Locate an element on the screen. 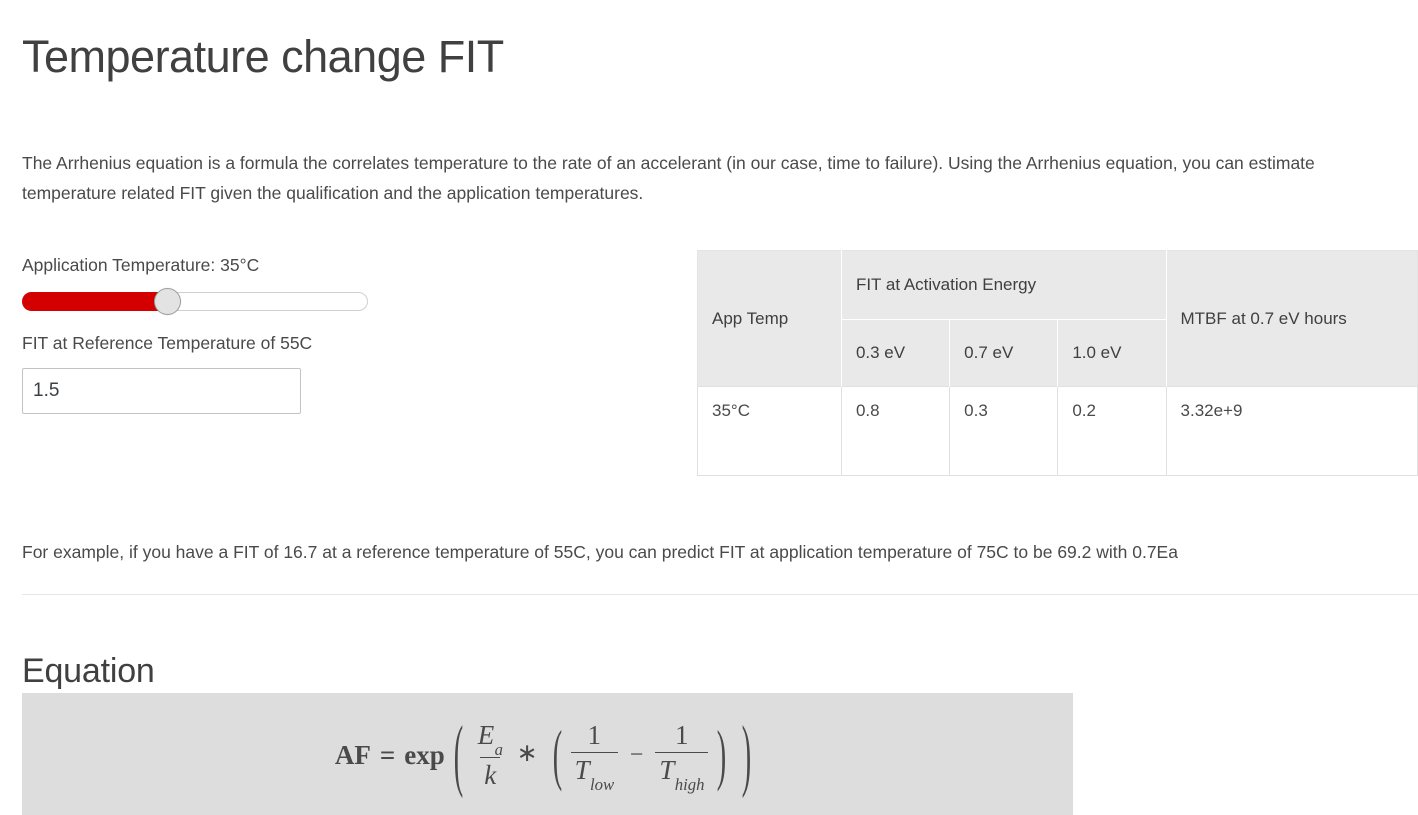 This screenshot has width=1418, height=815. equation-box: AF = exp ( Ea k ∗ ( 1 Tlow − 1 Thigh)) is located at coordinates (547, 754).